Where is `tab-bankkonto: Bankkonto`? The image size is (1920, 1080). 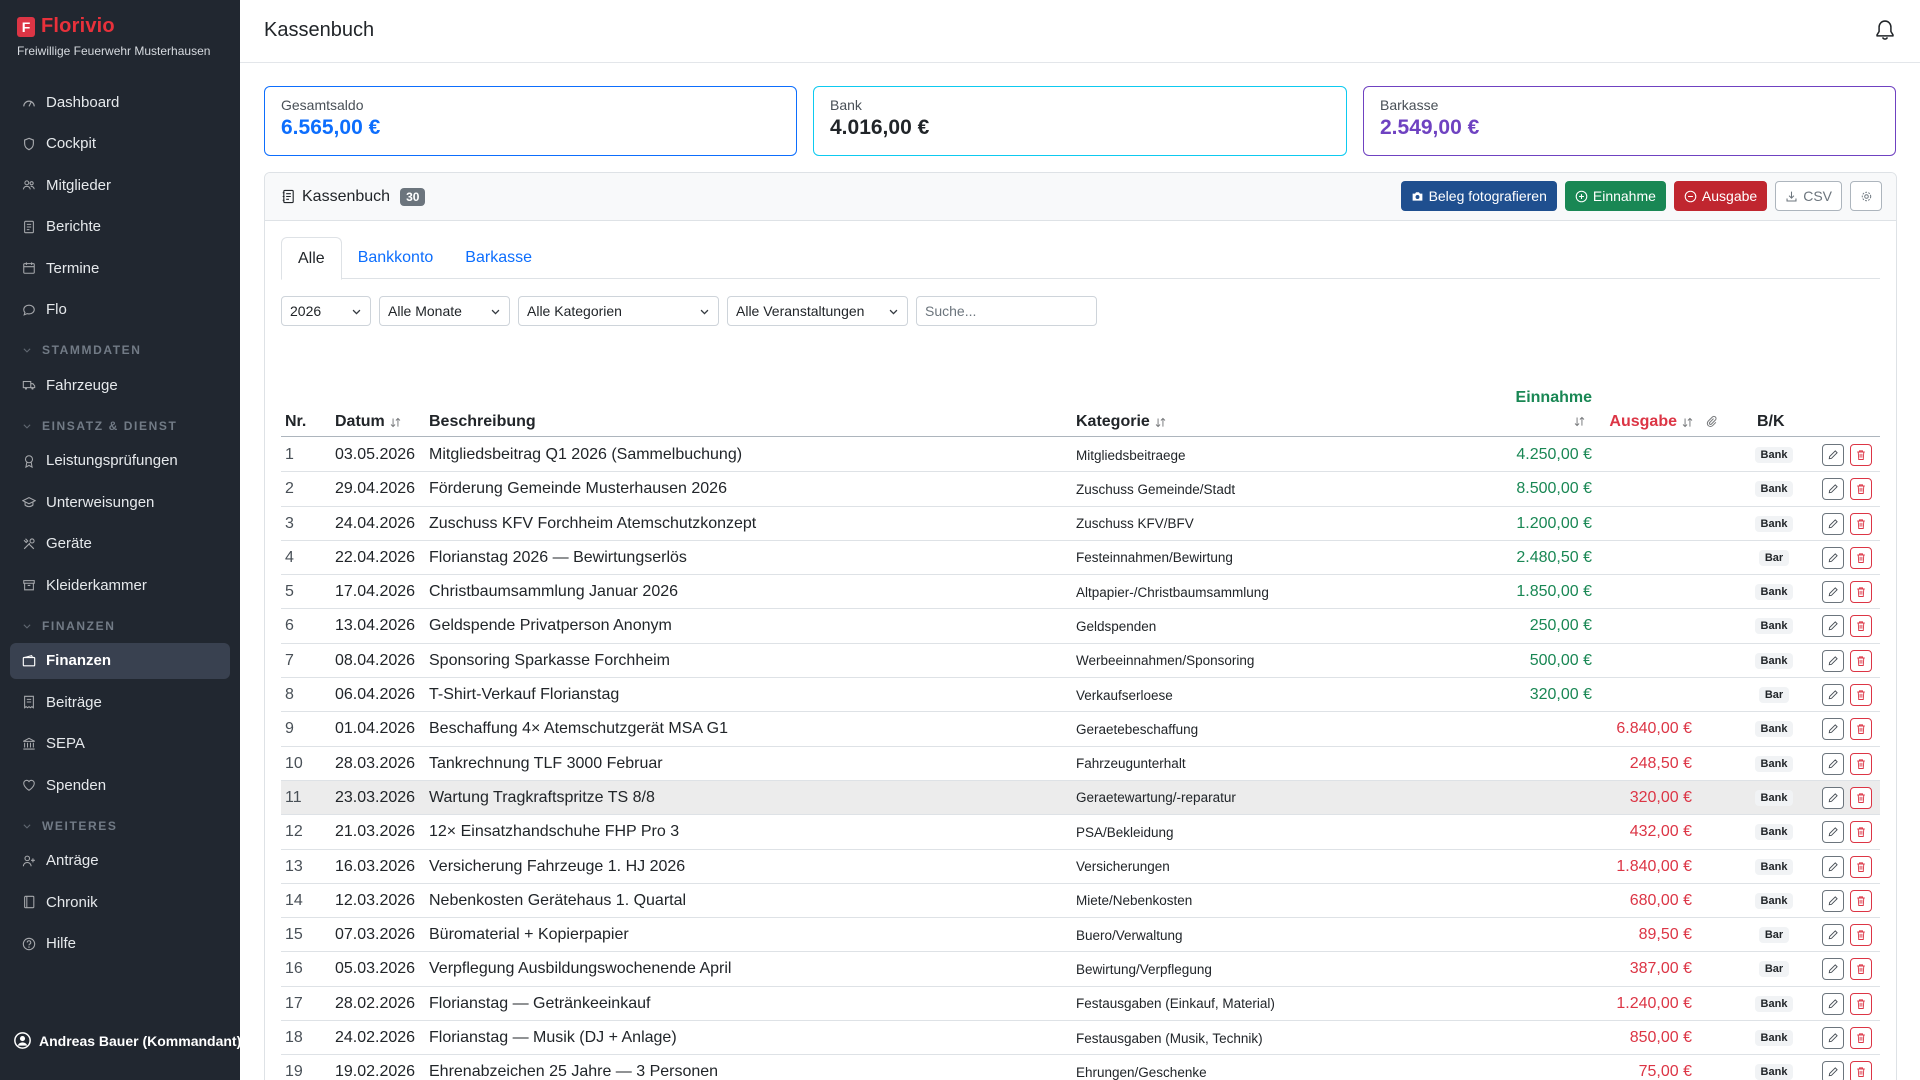
tab-bankkonto: Bankkonto is located at coordinates (396, 258).